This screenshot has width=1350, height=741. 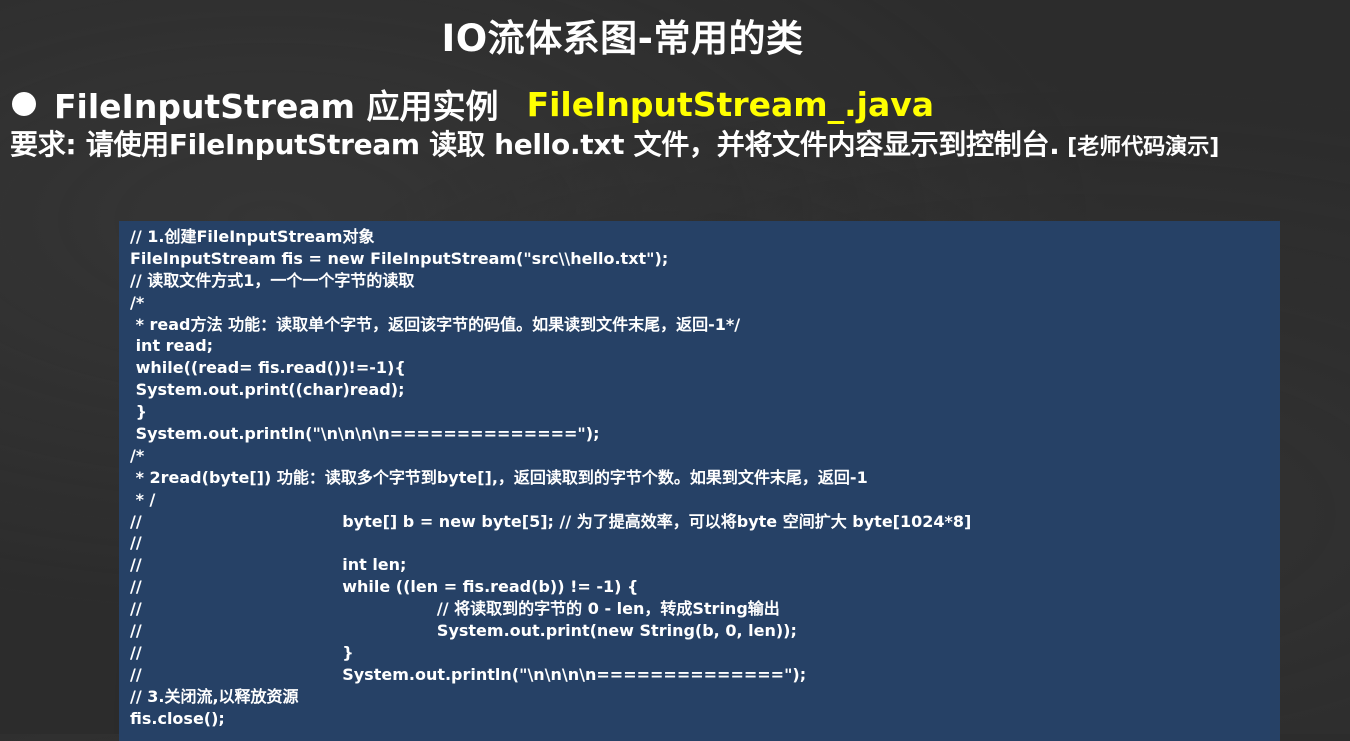 I want to click on file-name: FileInputStream_.java, so click(x=730, y=104).